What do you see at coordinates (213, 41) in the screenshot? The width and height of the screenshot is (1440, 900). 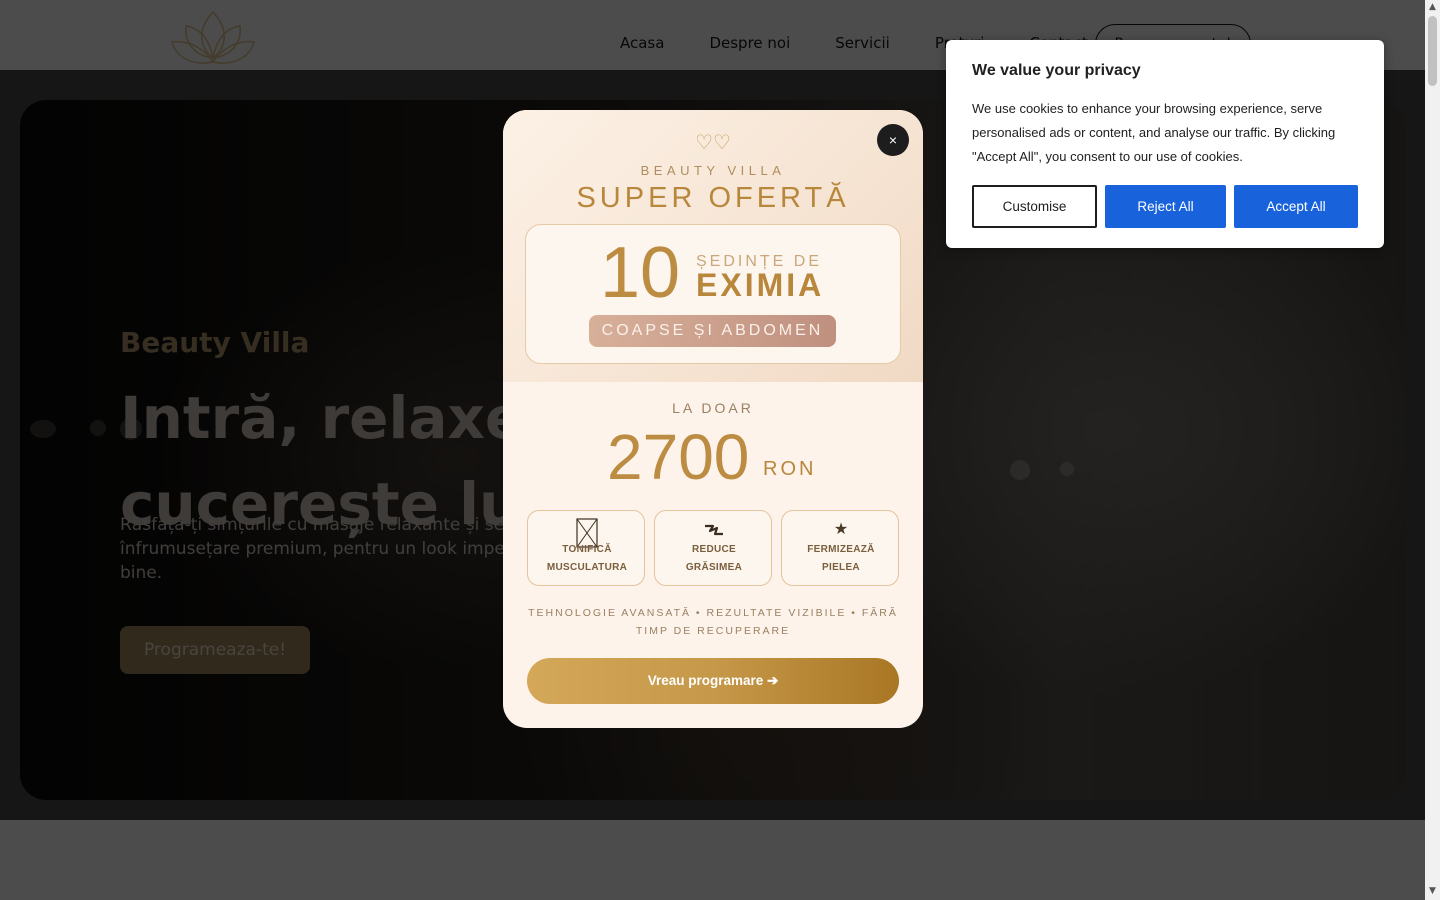 I see `beauty-villa-logo` at bounding box center [213, 41].